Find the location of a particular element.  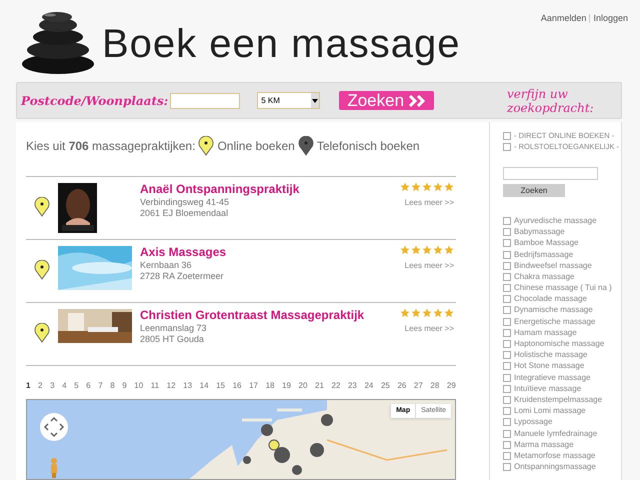

site-title: Boek een massage is located at coordinates (281, 44).